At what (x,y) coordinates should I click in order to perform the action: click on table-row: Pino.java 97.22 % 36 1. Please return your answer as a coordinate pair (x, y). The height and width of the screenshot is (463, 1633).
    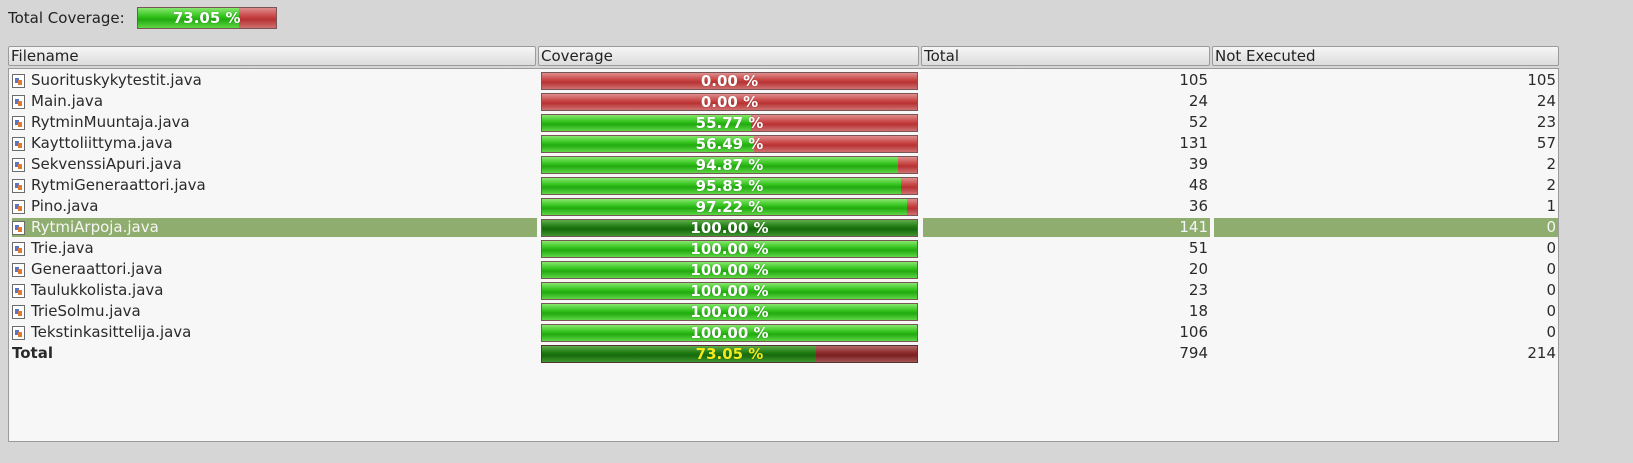
    Looking at the image, I should click on (783, 206).